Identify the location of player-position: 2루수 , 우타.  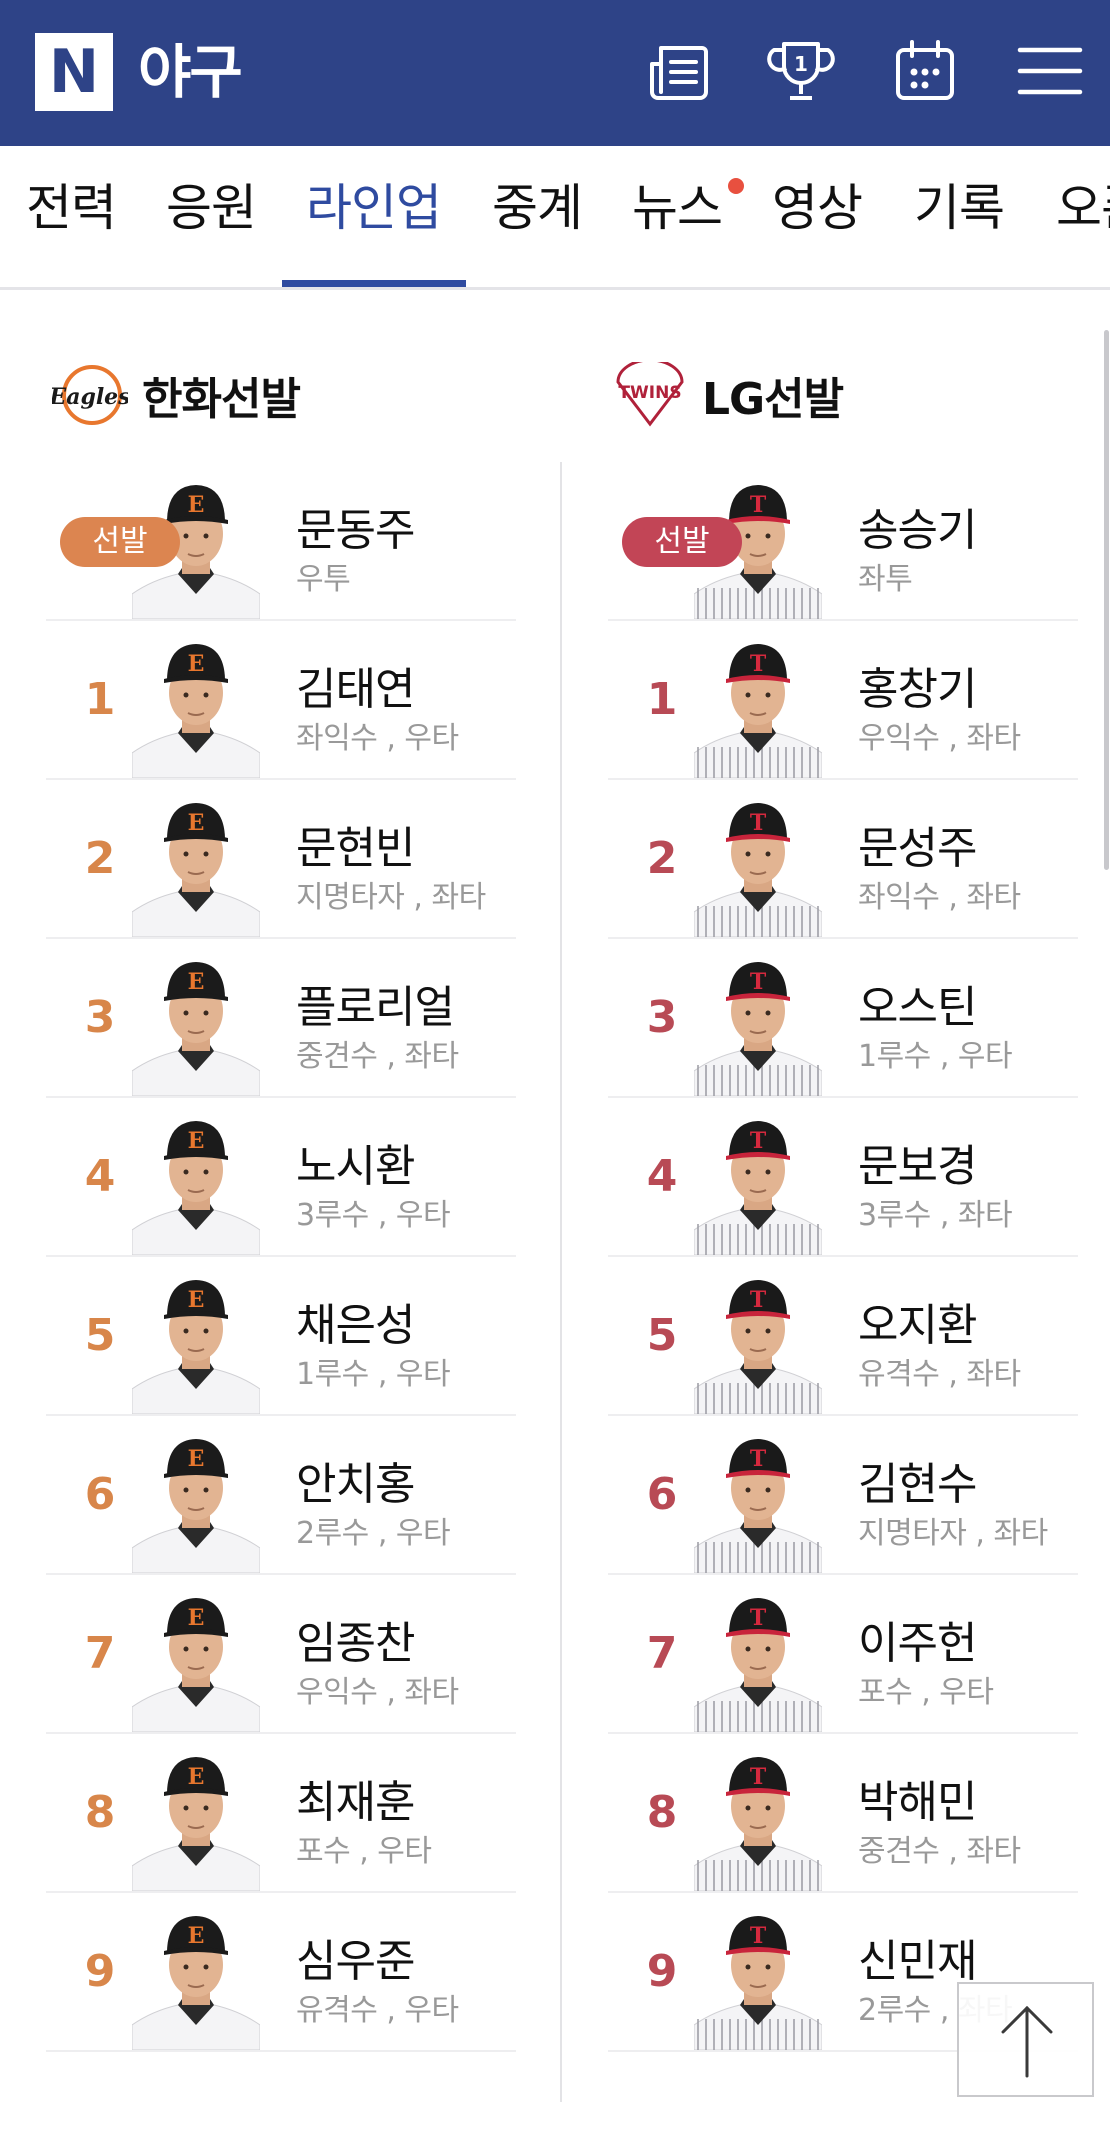
(373, 1533).